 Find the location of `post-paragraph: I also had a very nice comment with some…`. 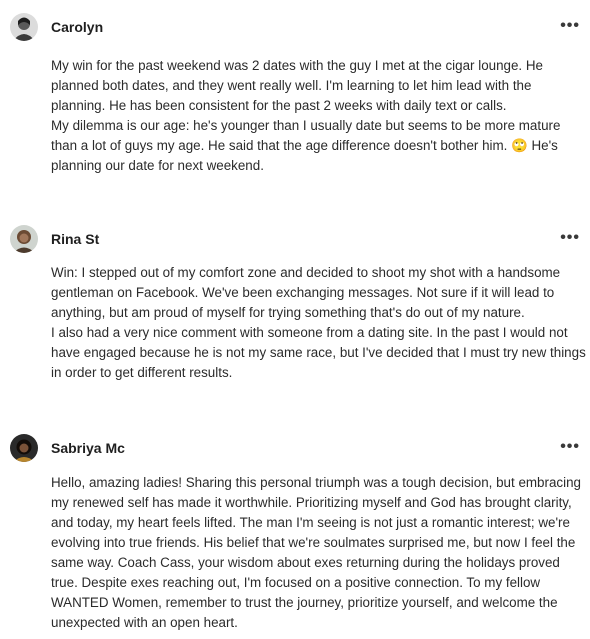

post-paragraph: I also had a very nice comment with some… is located at coordinates (318, 352).